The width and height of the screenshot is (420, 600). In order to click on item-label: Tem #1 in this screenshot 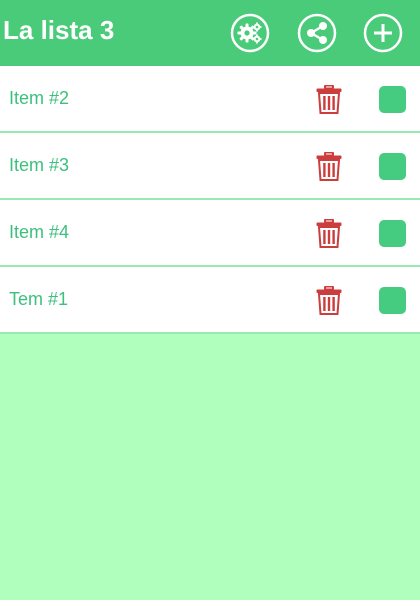, I will do `click(39, 299)`.